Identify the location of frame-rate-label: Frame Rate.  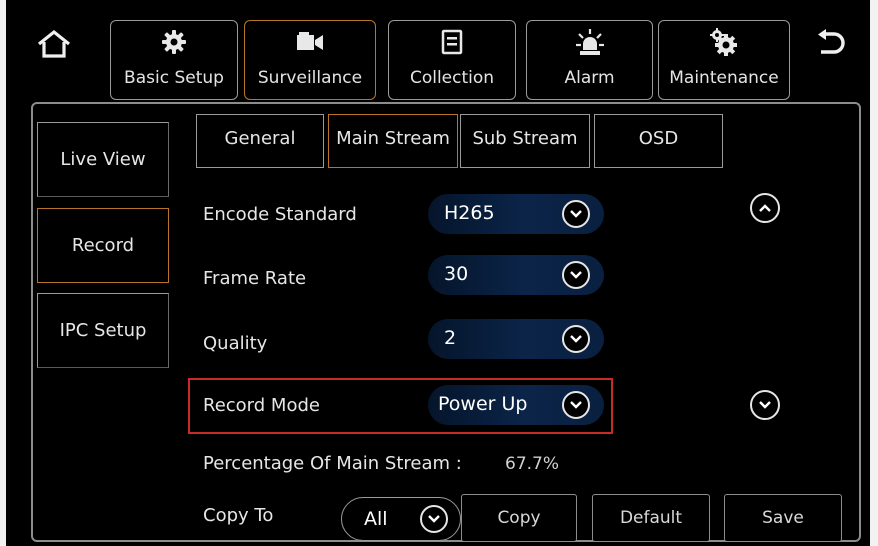
(255, 278).